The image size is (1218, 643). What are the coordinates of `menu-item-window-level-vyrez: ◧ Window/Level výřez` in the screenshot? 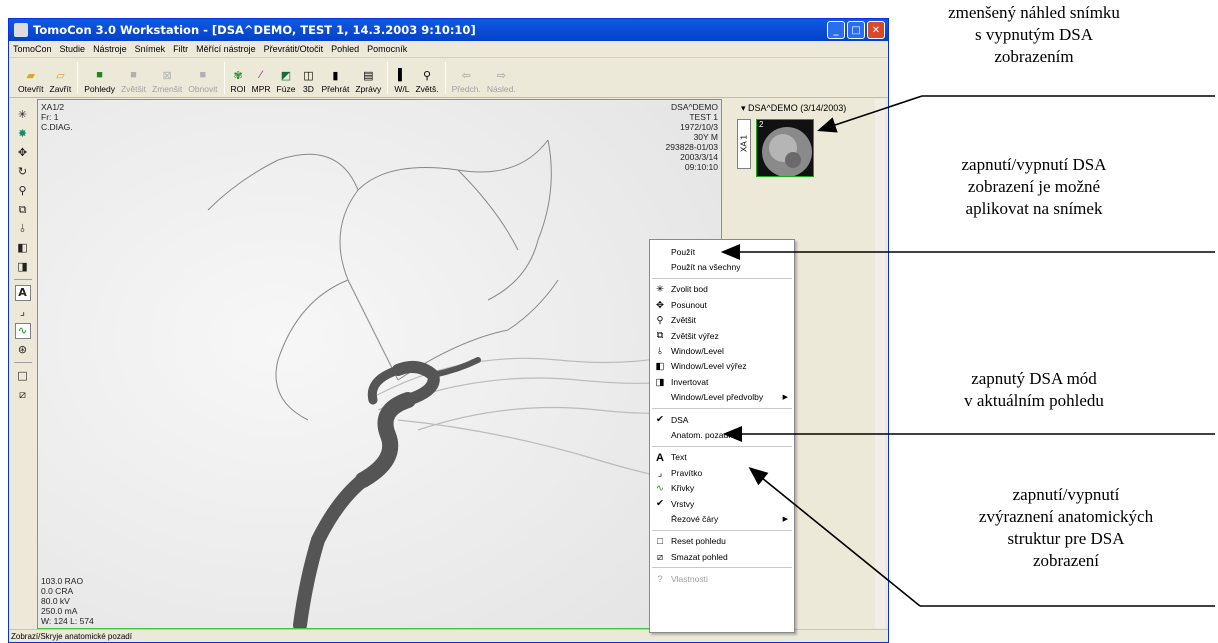 It's located at (722, 366).